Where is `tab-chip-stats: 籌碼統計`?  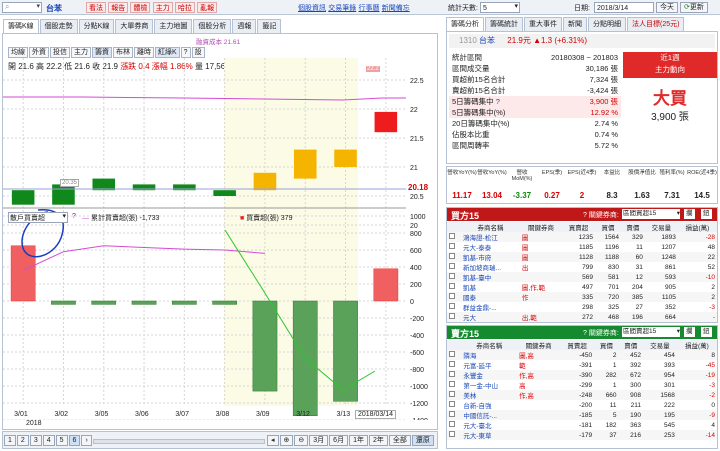
tab-chip-stats: 籌碼統計 is located at coordinates (504, 24).